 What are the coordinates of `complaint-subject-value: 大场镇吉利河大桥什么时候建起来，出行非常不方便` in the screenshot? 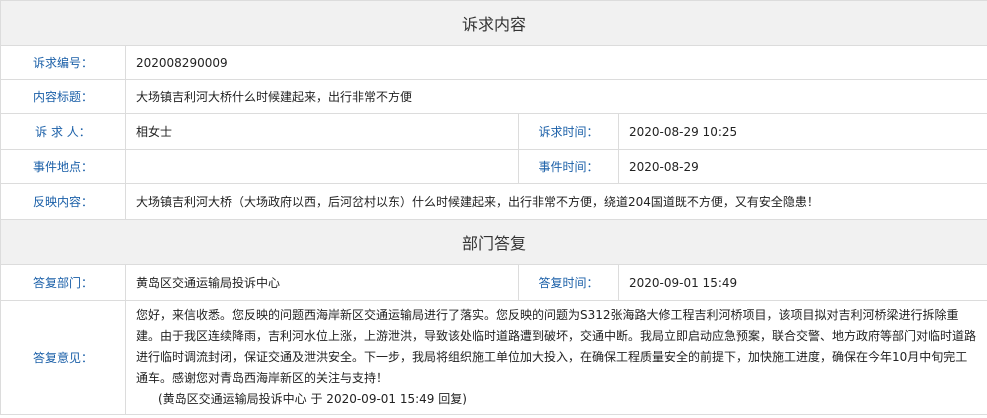 It's located at (555, 96).